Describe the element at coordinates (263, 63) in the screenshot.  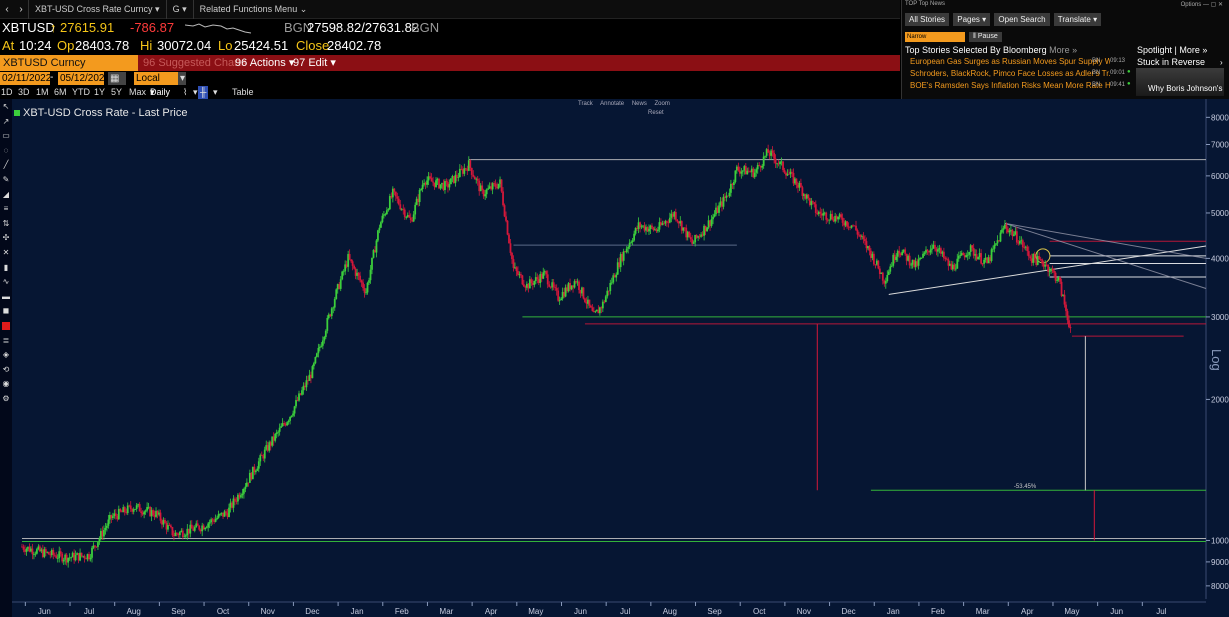
I see `actions-button: 96 Actions ▾` at that location.